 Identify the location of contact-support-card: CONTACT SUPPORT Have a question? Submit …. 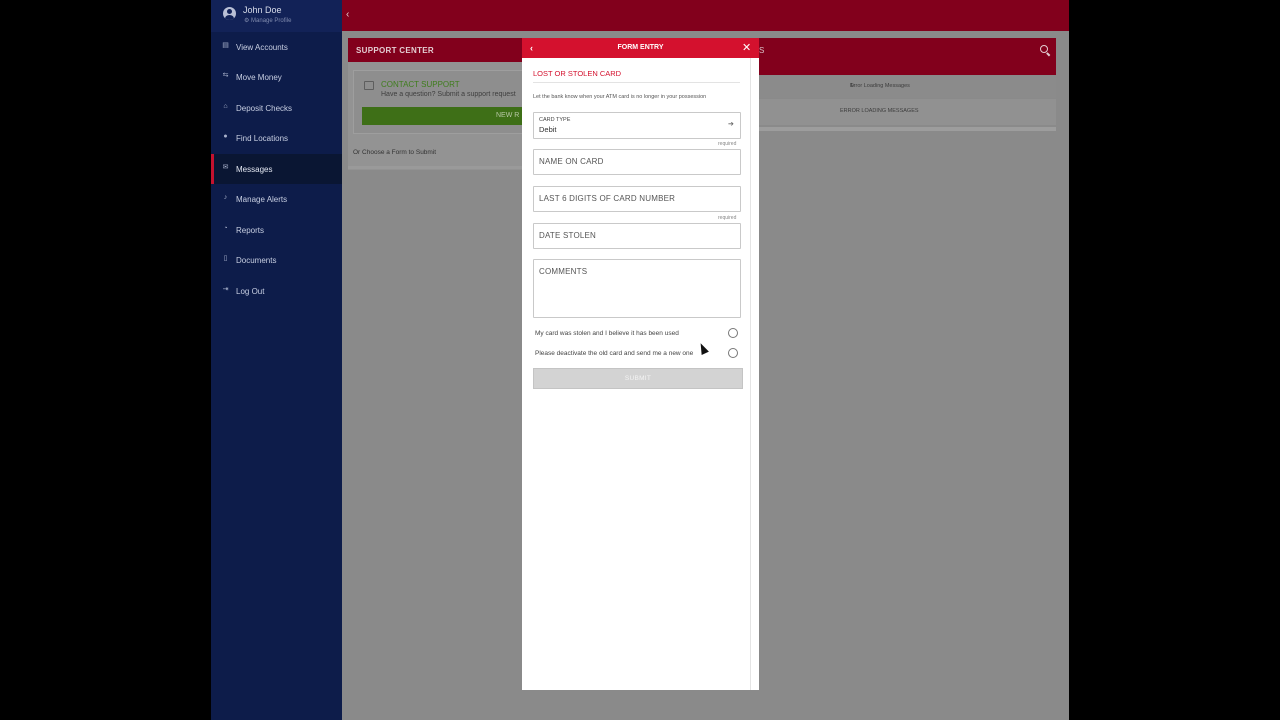
(441, 102).